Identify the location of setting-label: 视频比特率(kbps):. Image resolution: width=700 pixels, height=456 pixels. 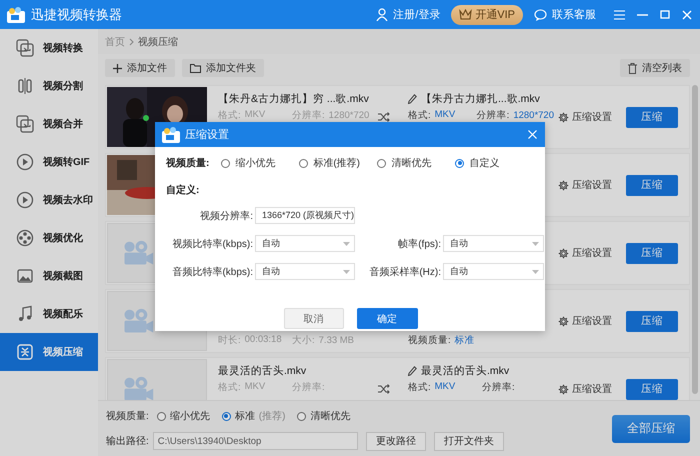
(212, 244).